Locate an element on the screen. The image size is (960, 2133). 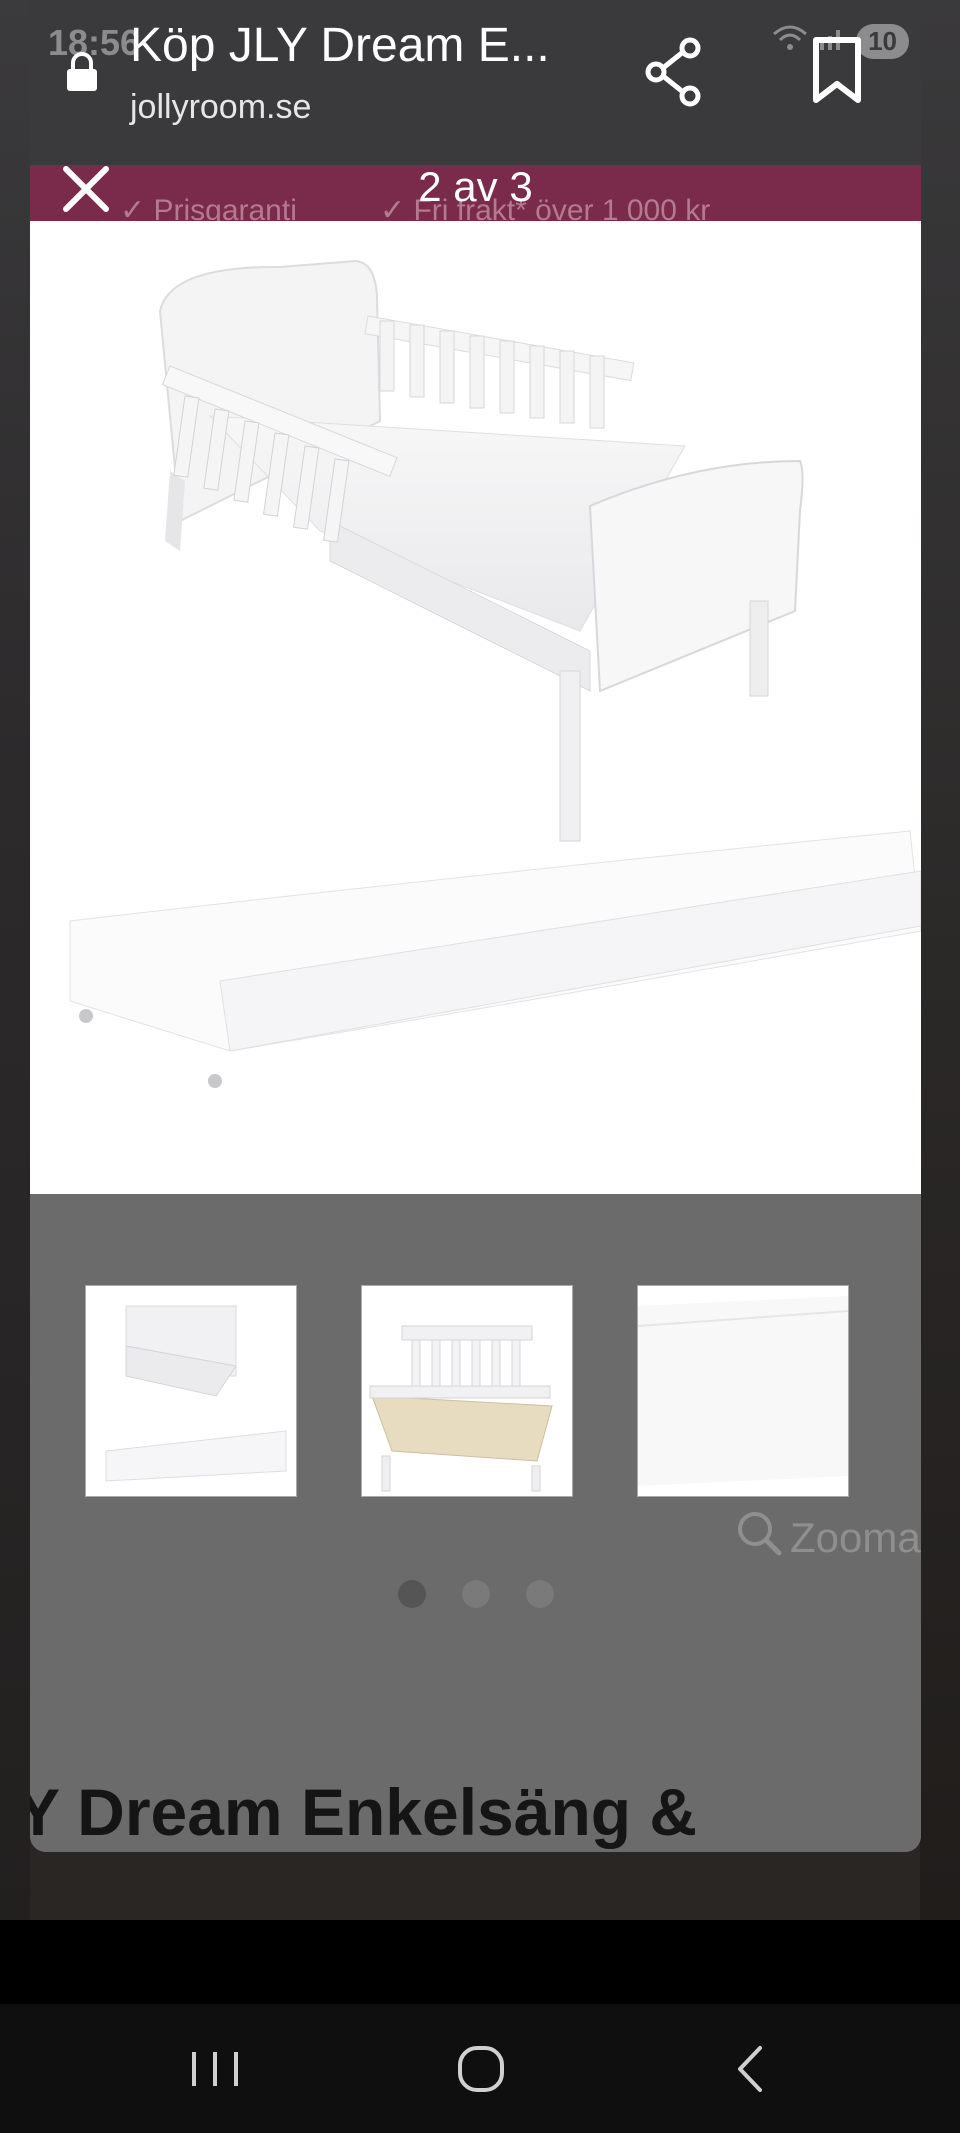
page-domain: jollyroom.se is located at coordinates (220, 107).